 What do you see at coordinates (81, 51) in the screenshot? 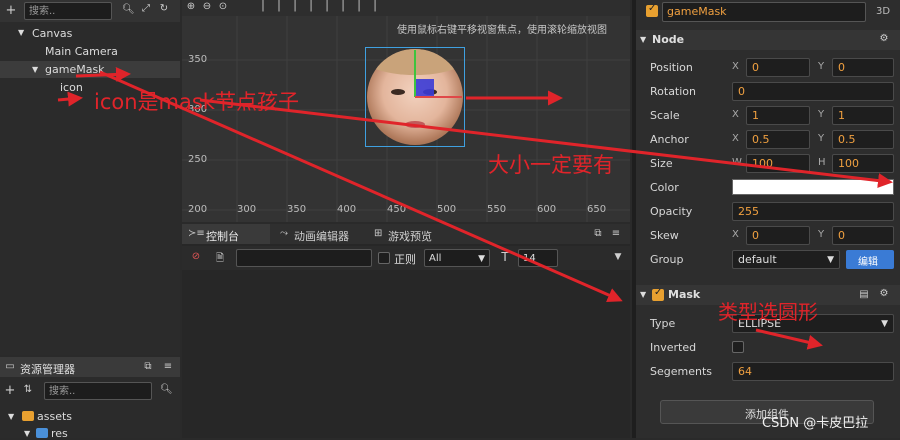
I see `tree-item-main-camera: Main Camera` at bounding box center [81, 51].